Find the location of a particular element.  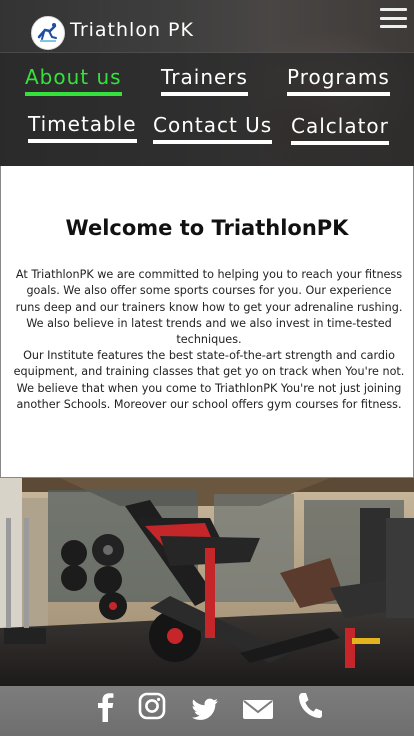

nav-contact-us-label: Contact Us is located at coordinates (213, 125).